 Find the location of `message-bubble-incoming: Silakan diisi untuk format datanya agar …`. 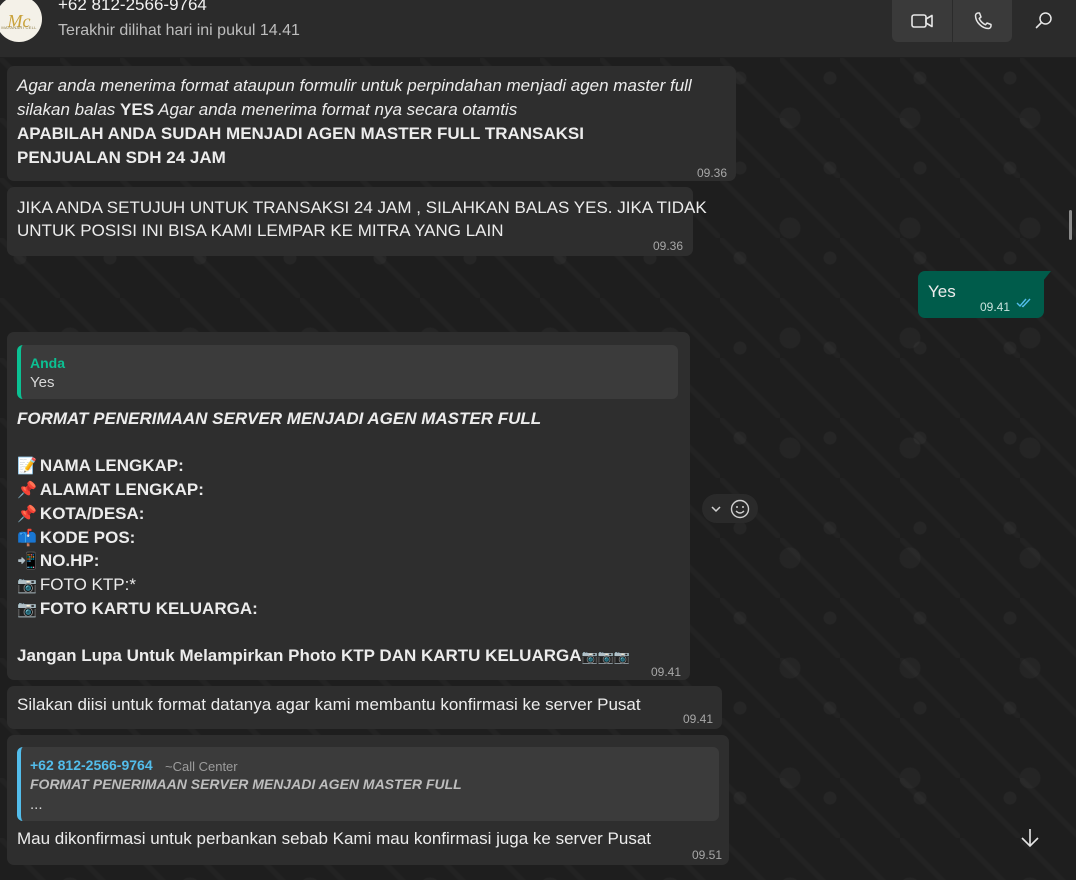

message-bubble-incoming: Silakan diisi untuk format datanya agar … is located at coordinates (364, 707).